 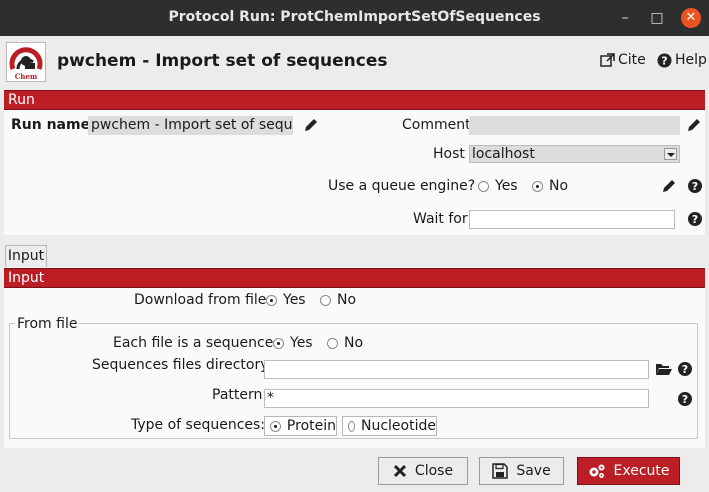 What do you see at coordinates (193, 343) in the screenshot?
I see `each-file-label: Each file is a sequence` at bounding box center [193, 343].